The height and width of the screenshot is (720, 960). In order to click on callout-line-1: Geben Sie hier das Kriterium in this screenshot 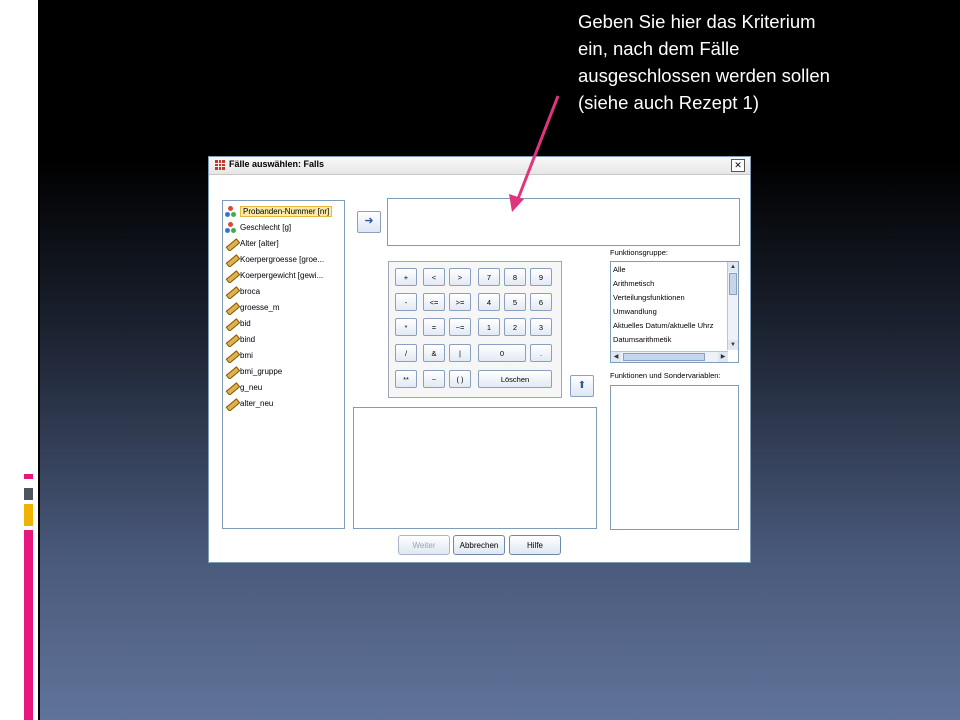, I will do `click(697, 21)`.